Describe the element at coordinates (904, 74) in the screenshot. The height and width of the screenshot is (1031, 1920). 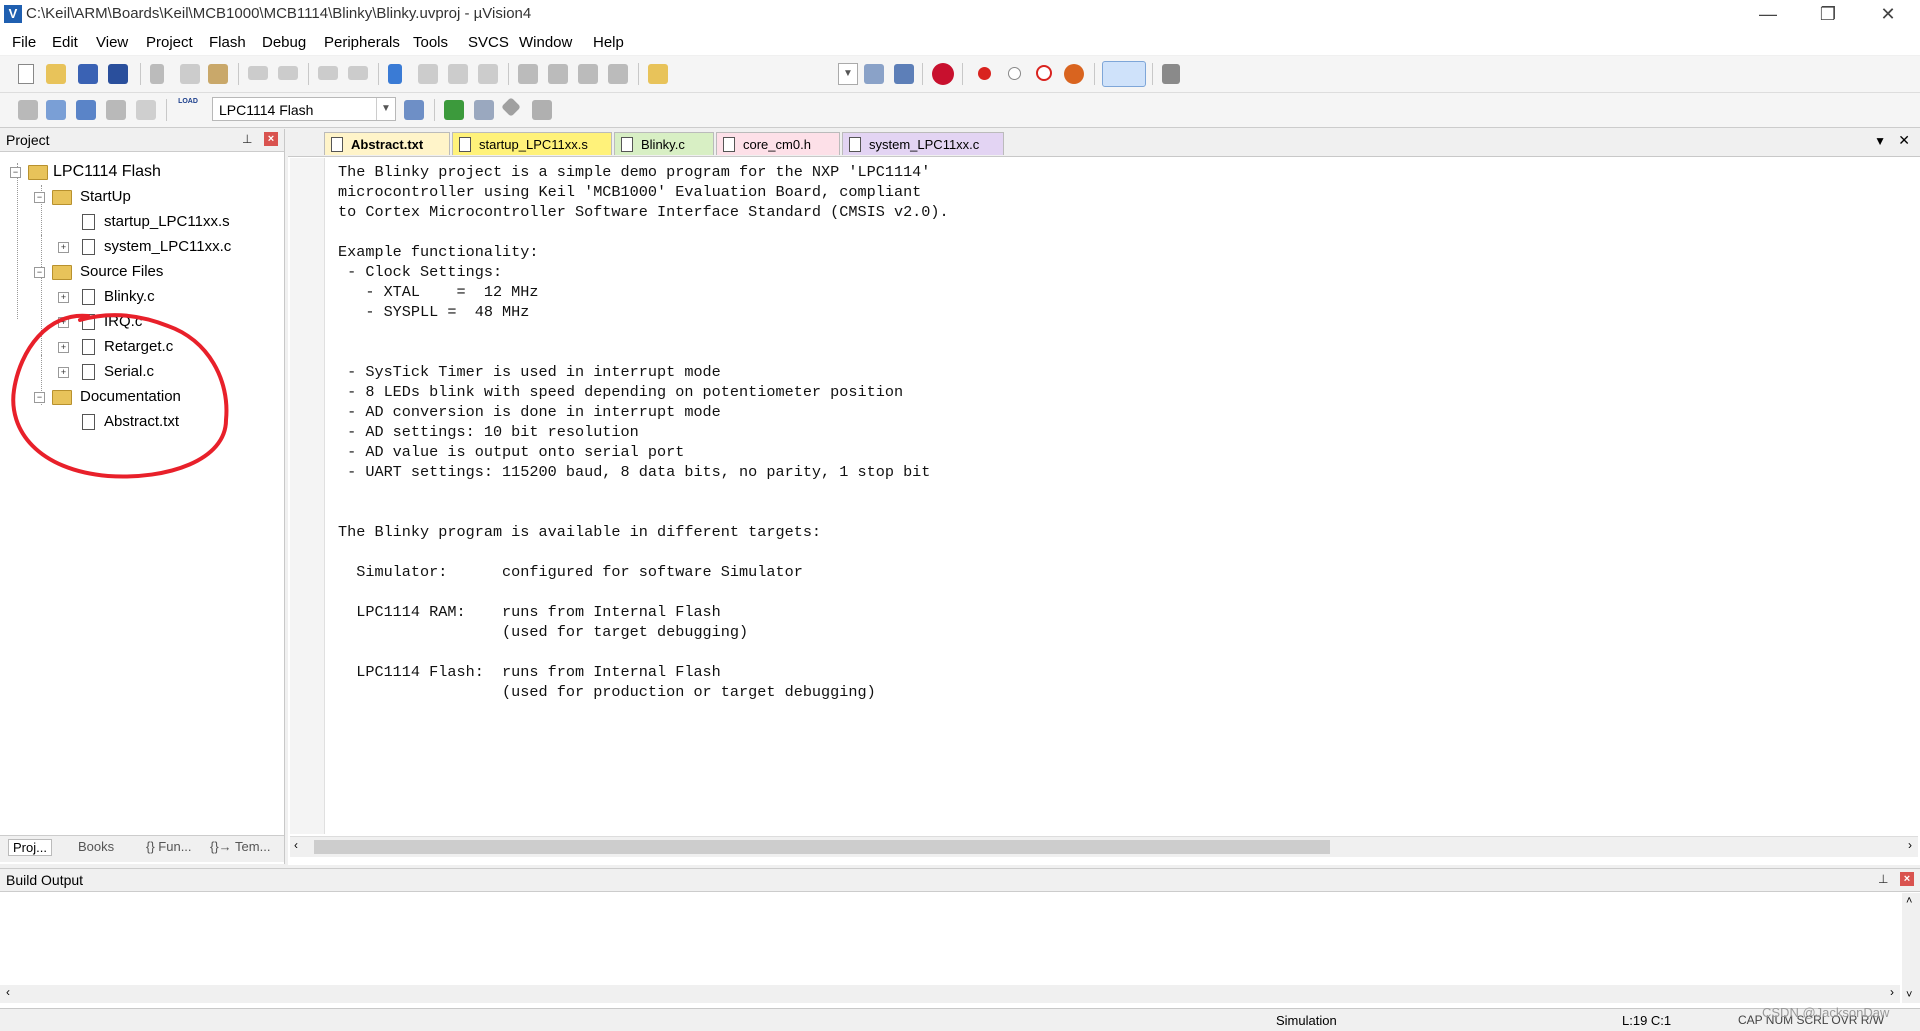
I see `browse-icon` at that location.